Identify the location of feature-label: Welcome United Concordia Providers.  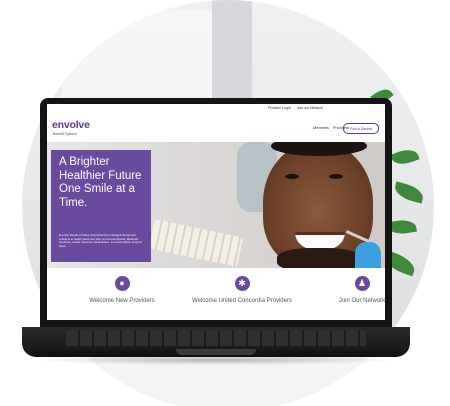
(242, 301).